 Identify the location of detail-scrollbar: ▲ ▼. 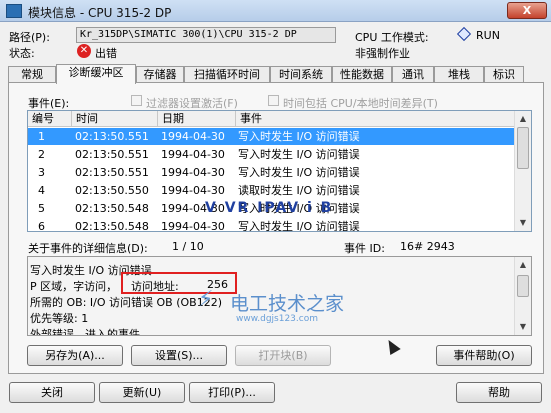
(522, 296).